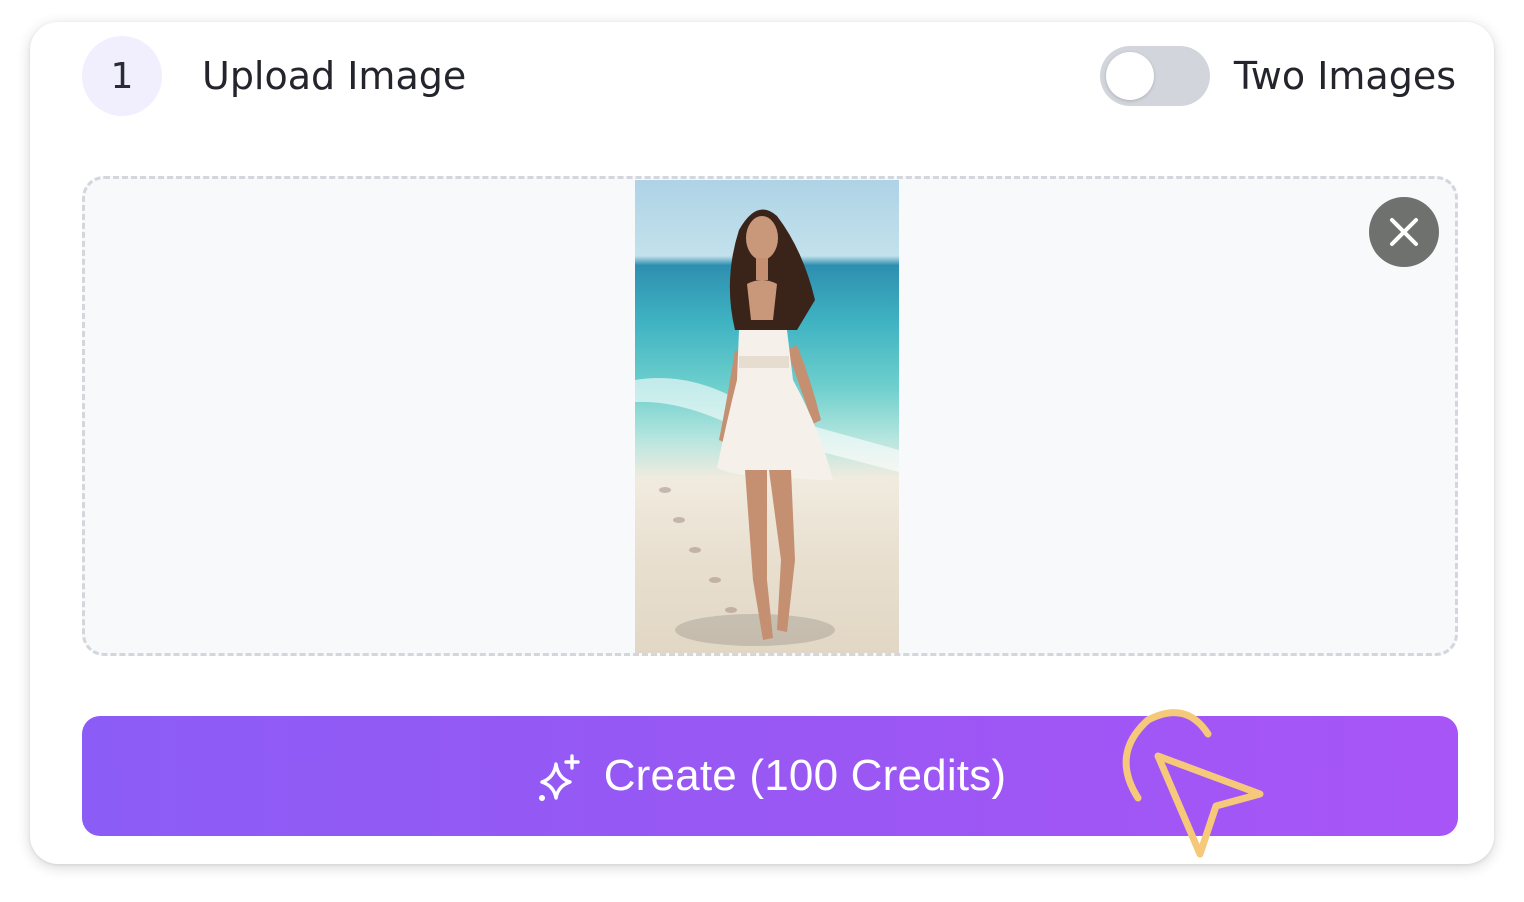 This screenshot has width=1524, height=902. What do you see at coordinates (334, 76) in the screenshot?
I see `step-title: Upload Image` at bounding box center [334, 76].